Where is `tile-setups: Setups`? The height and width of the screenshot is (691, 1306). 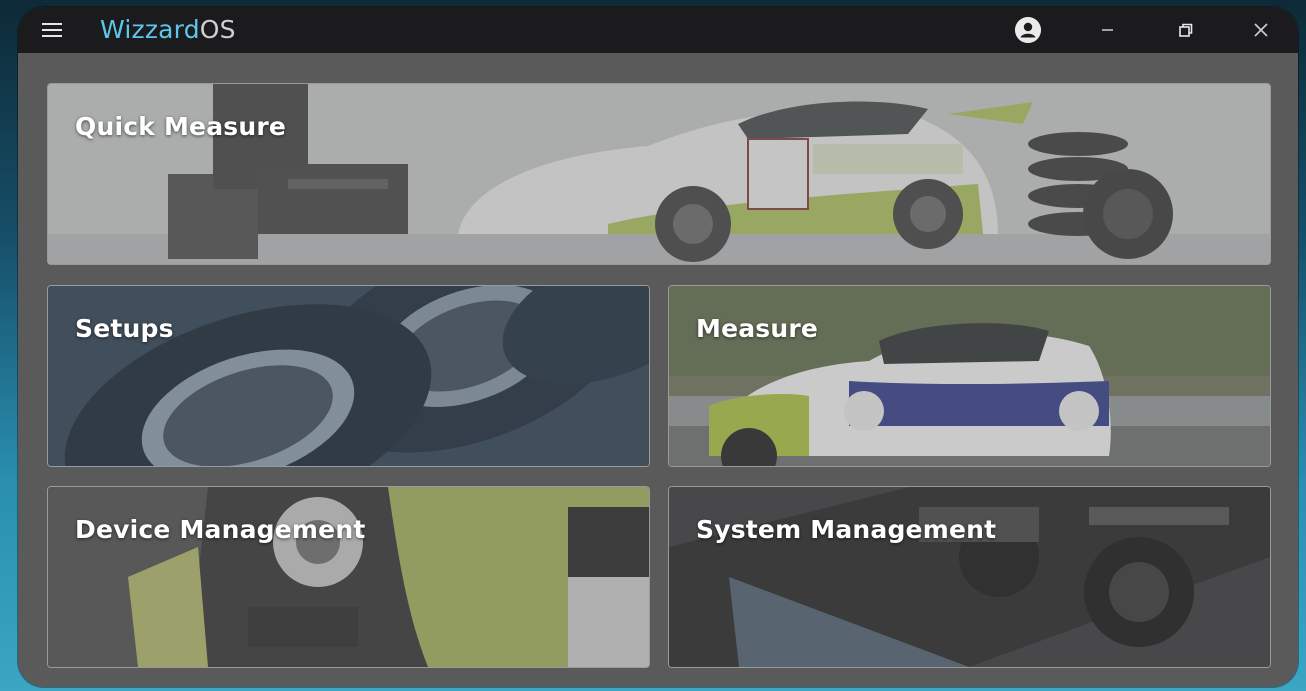 tile-setups: Setups is located at coordinates (348, 376).